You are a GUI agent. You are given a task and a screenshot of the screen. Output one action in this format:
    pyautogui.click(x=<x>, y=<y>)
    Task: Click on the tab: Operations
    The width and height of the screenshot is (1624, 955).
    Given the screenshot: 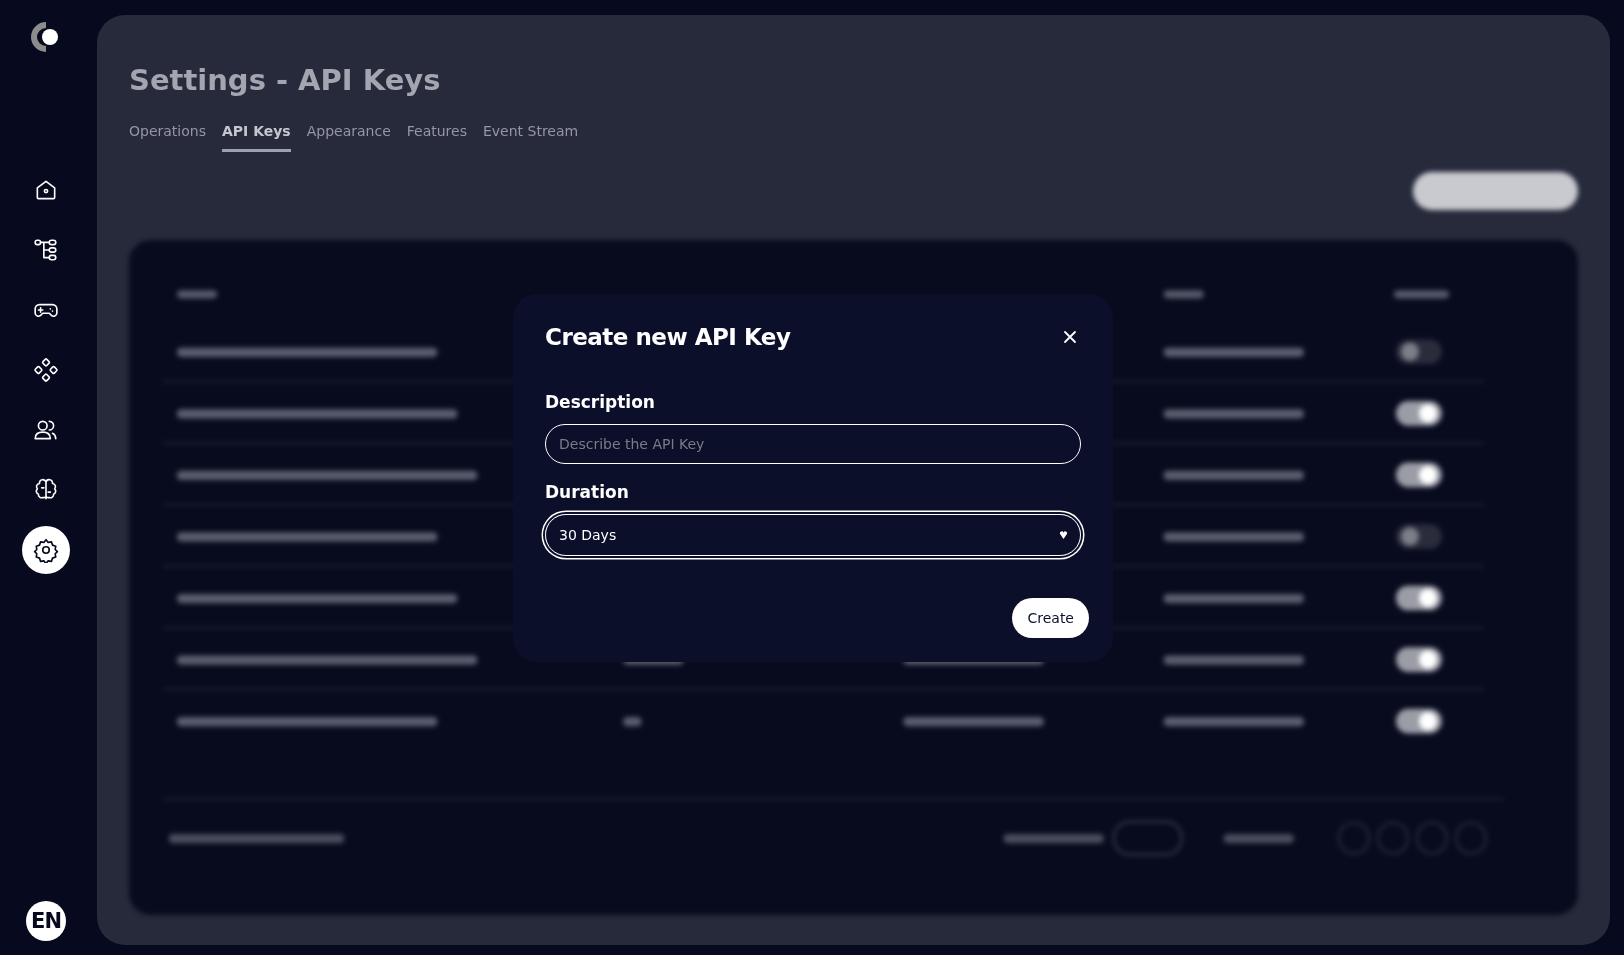 What is the action you would take?
    pyautogui.click(x=167, y=137)
    